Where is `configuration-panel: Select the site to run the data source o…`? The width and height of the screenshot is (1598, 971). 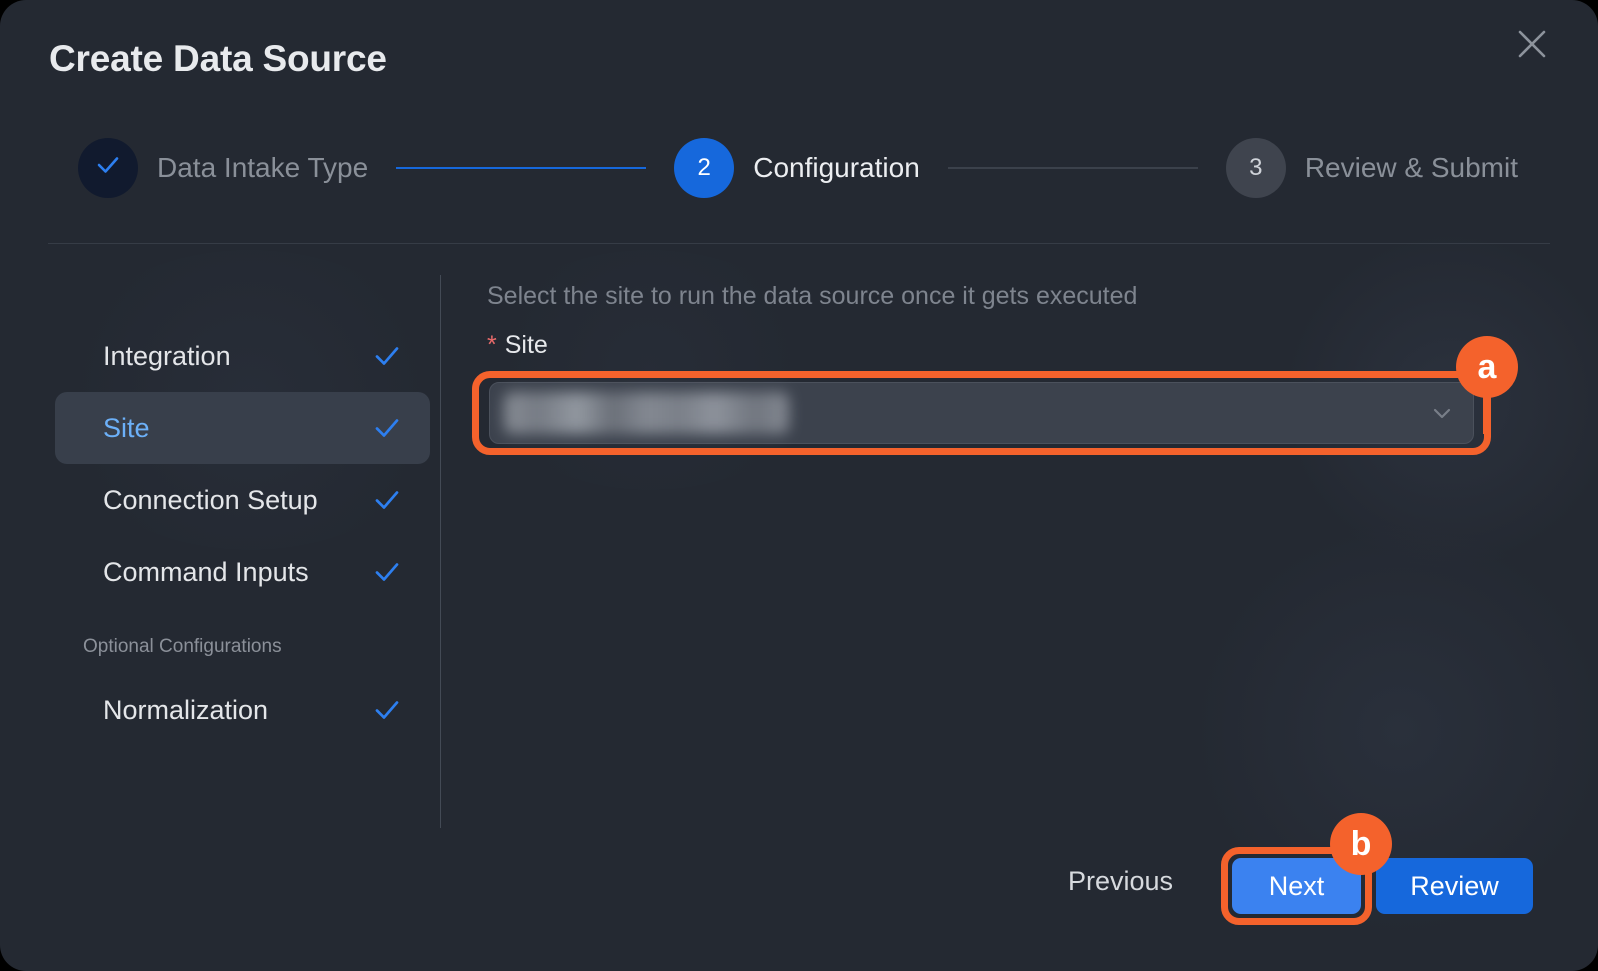
configuration-panel: Select the site to run the data source o… is located at coordinates (987, 321).